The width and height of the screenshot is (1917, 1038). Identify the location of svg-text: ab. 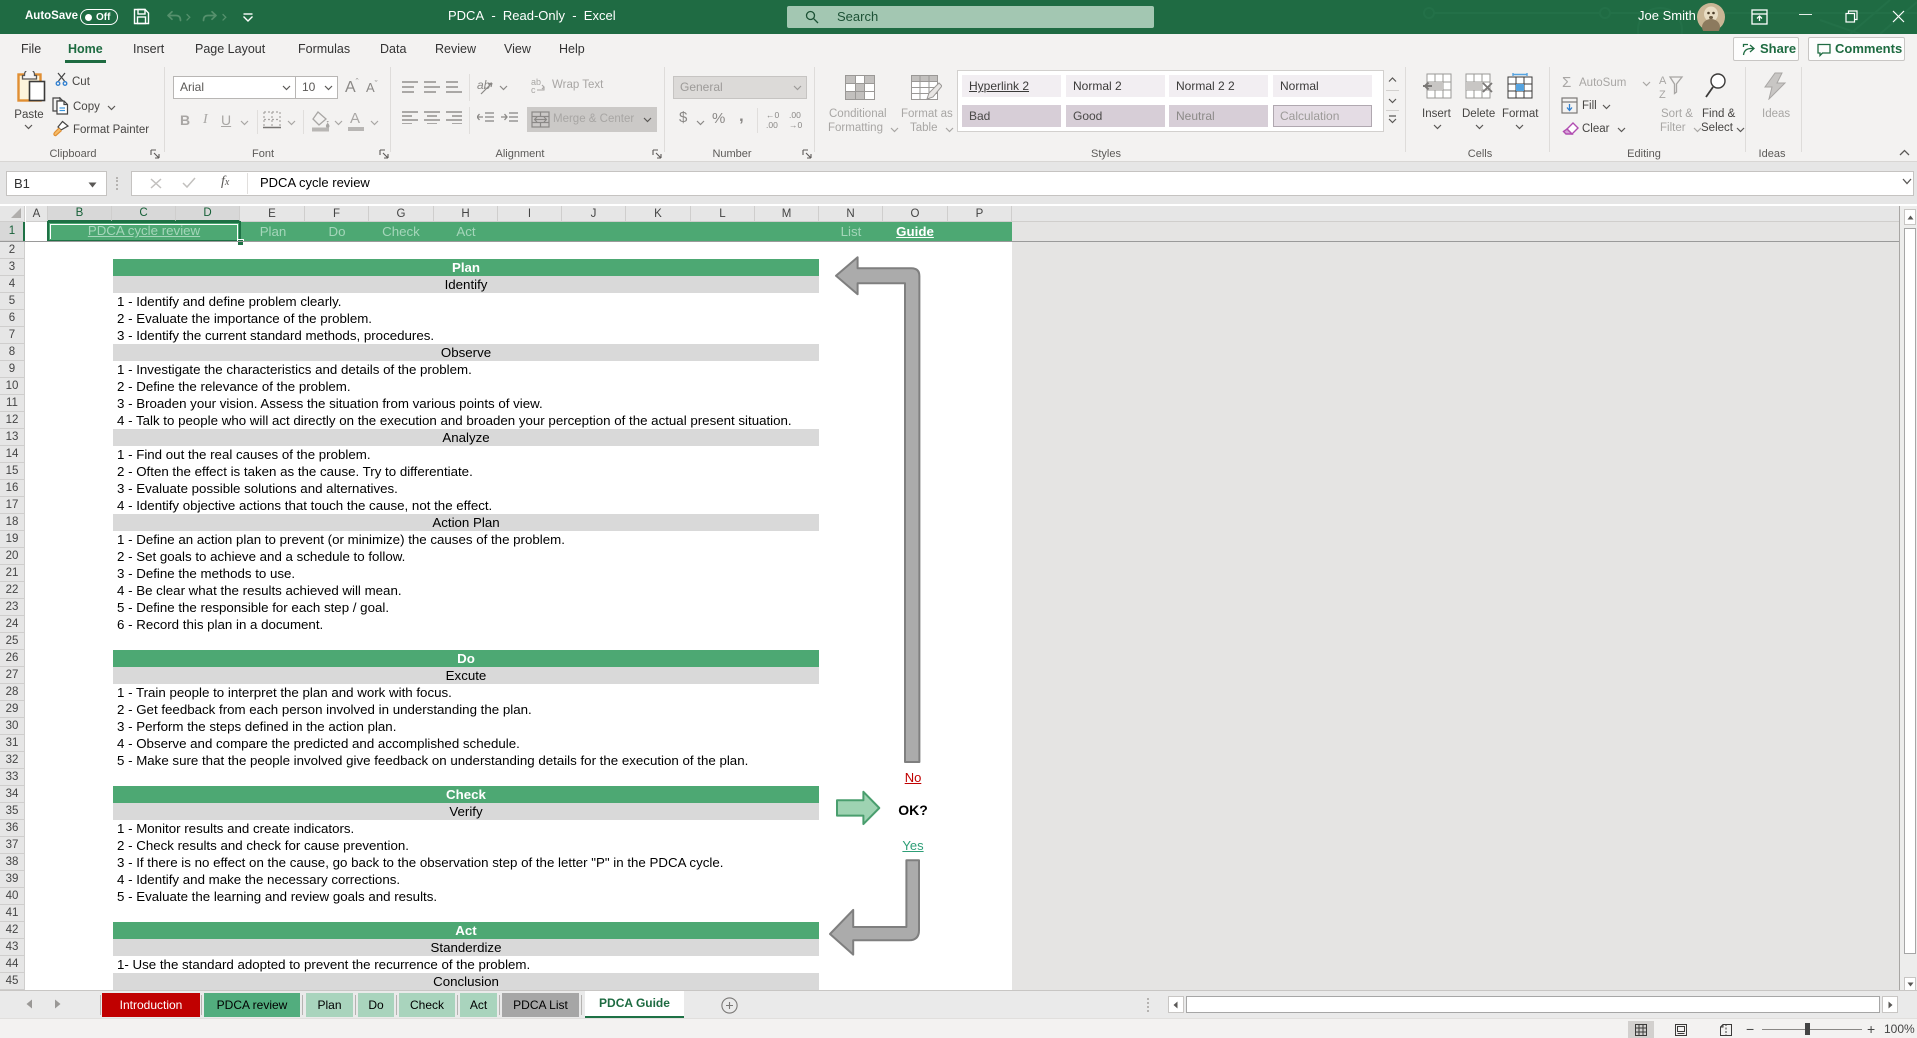
(484, 85).